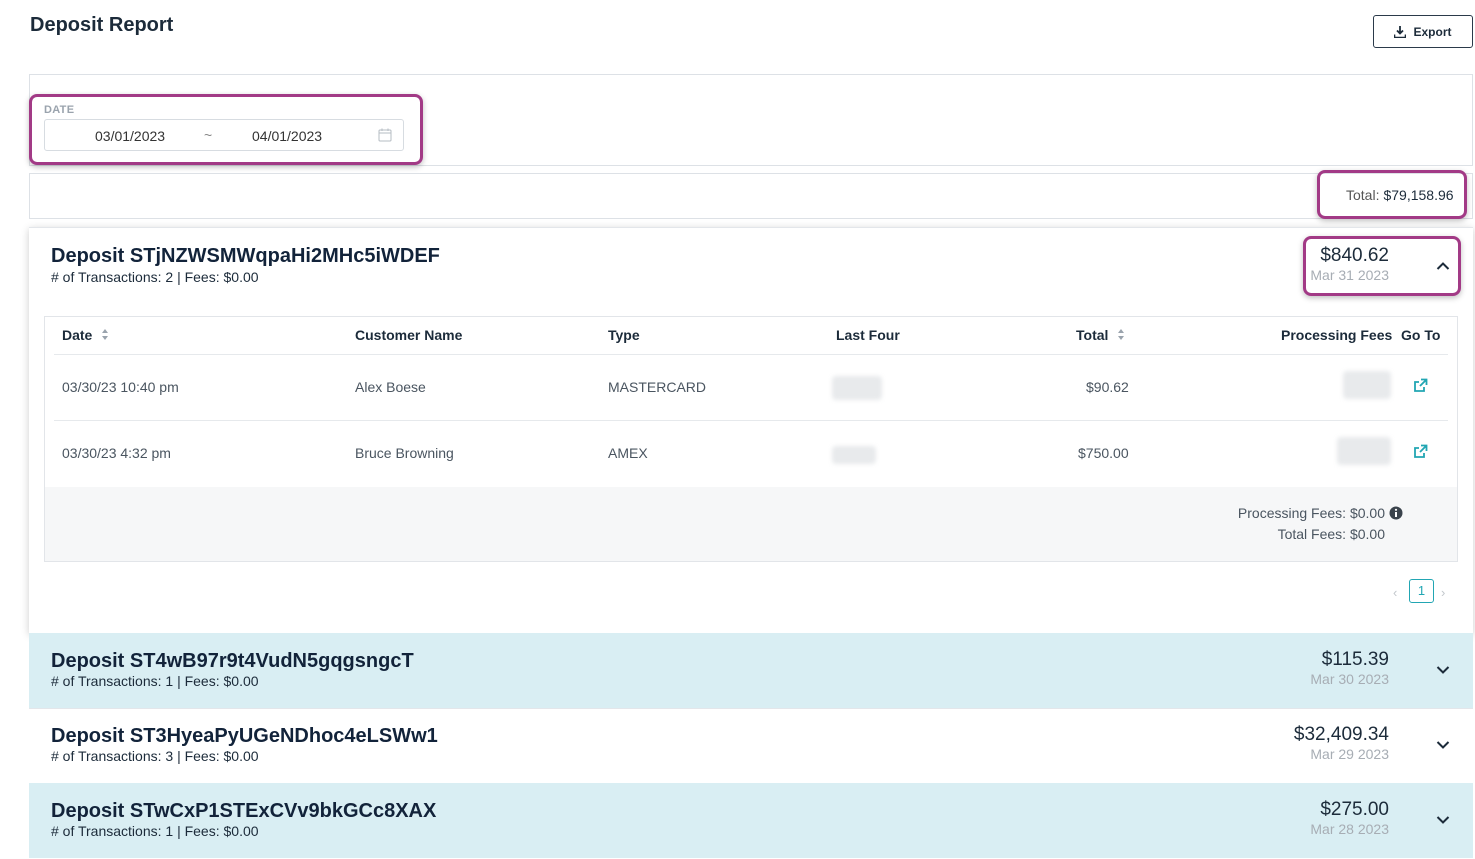  Describe the element at coordinates (244, 811) in the screenshot. I see `deposit-title: Deposit STwCxP1STExCVv9bkGCc8XAX` at that location.